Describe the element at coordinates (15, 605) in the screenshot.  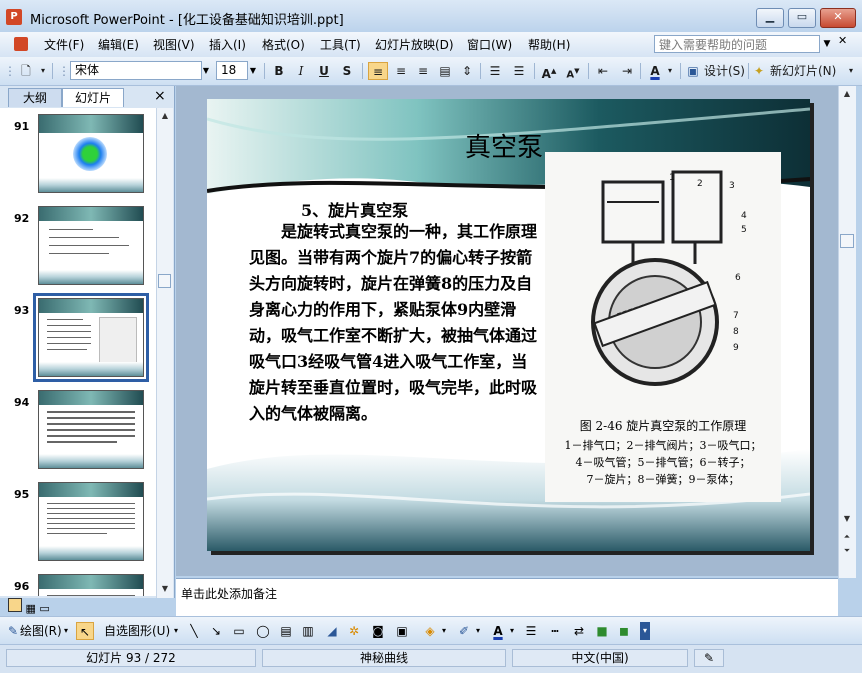
I see `normal-view-icon` at that location.